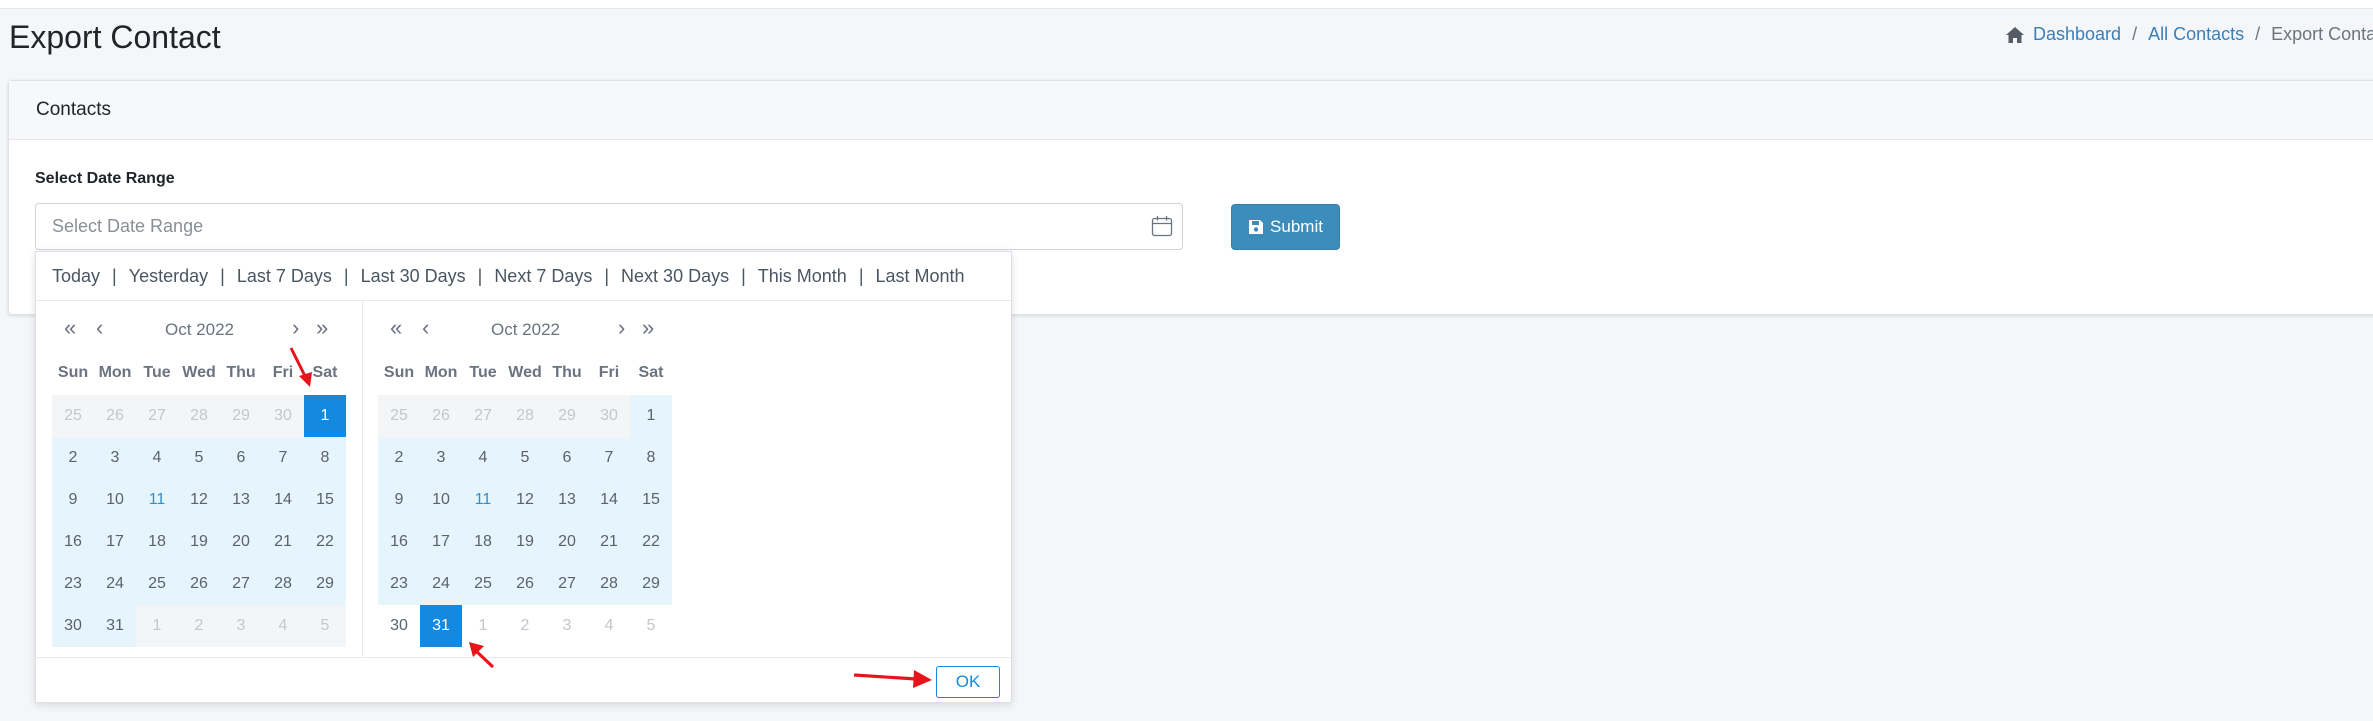 The image size is (2373, 721). Describe the element at coordinates (2077, 34) in the screenshot. I see `breadcrumb-dashboard-link: Dashboard` at that location.